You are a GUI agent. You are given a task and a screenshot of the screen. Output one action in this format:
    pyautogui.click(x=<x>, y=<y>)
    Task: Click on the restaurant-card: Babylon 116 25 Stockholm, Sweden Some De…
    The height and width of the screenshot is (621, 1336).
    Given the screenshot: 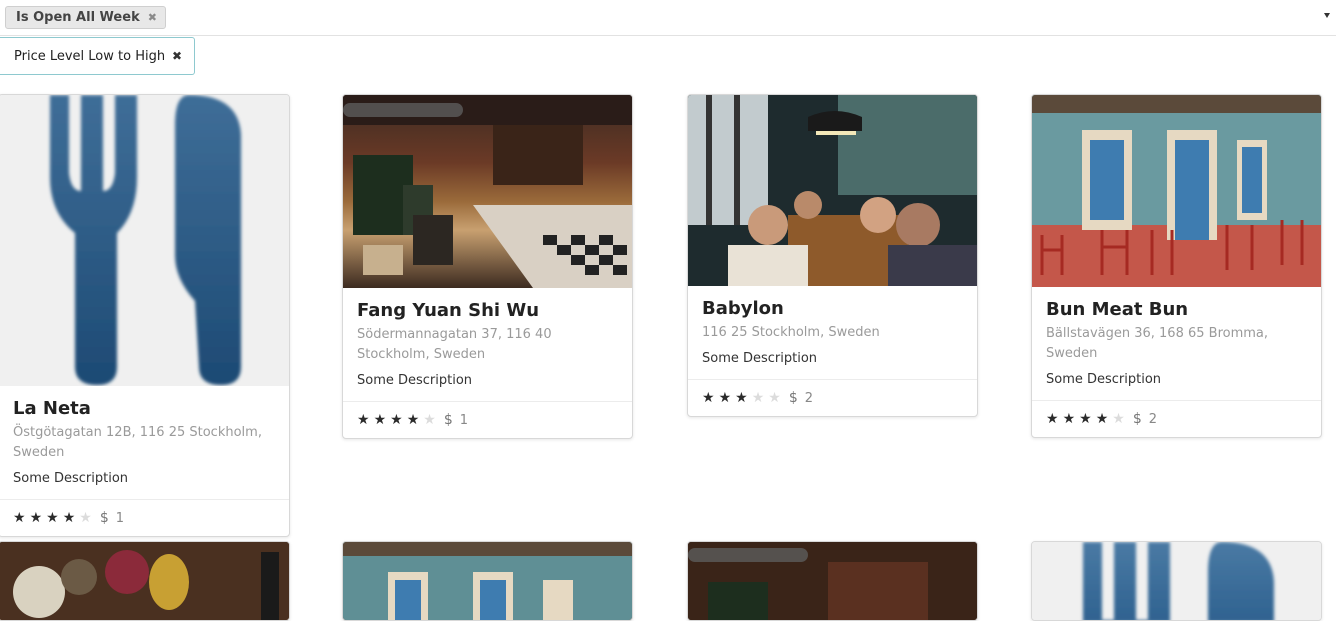 What is the action you would take?
    pyautogui.click(x=832, y=255)
    